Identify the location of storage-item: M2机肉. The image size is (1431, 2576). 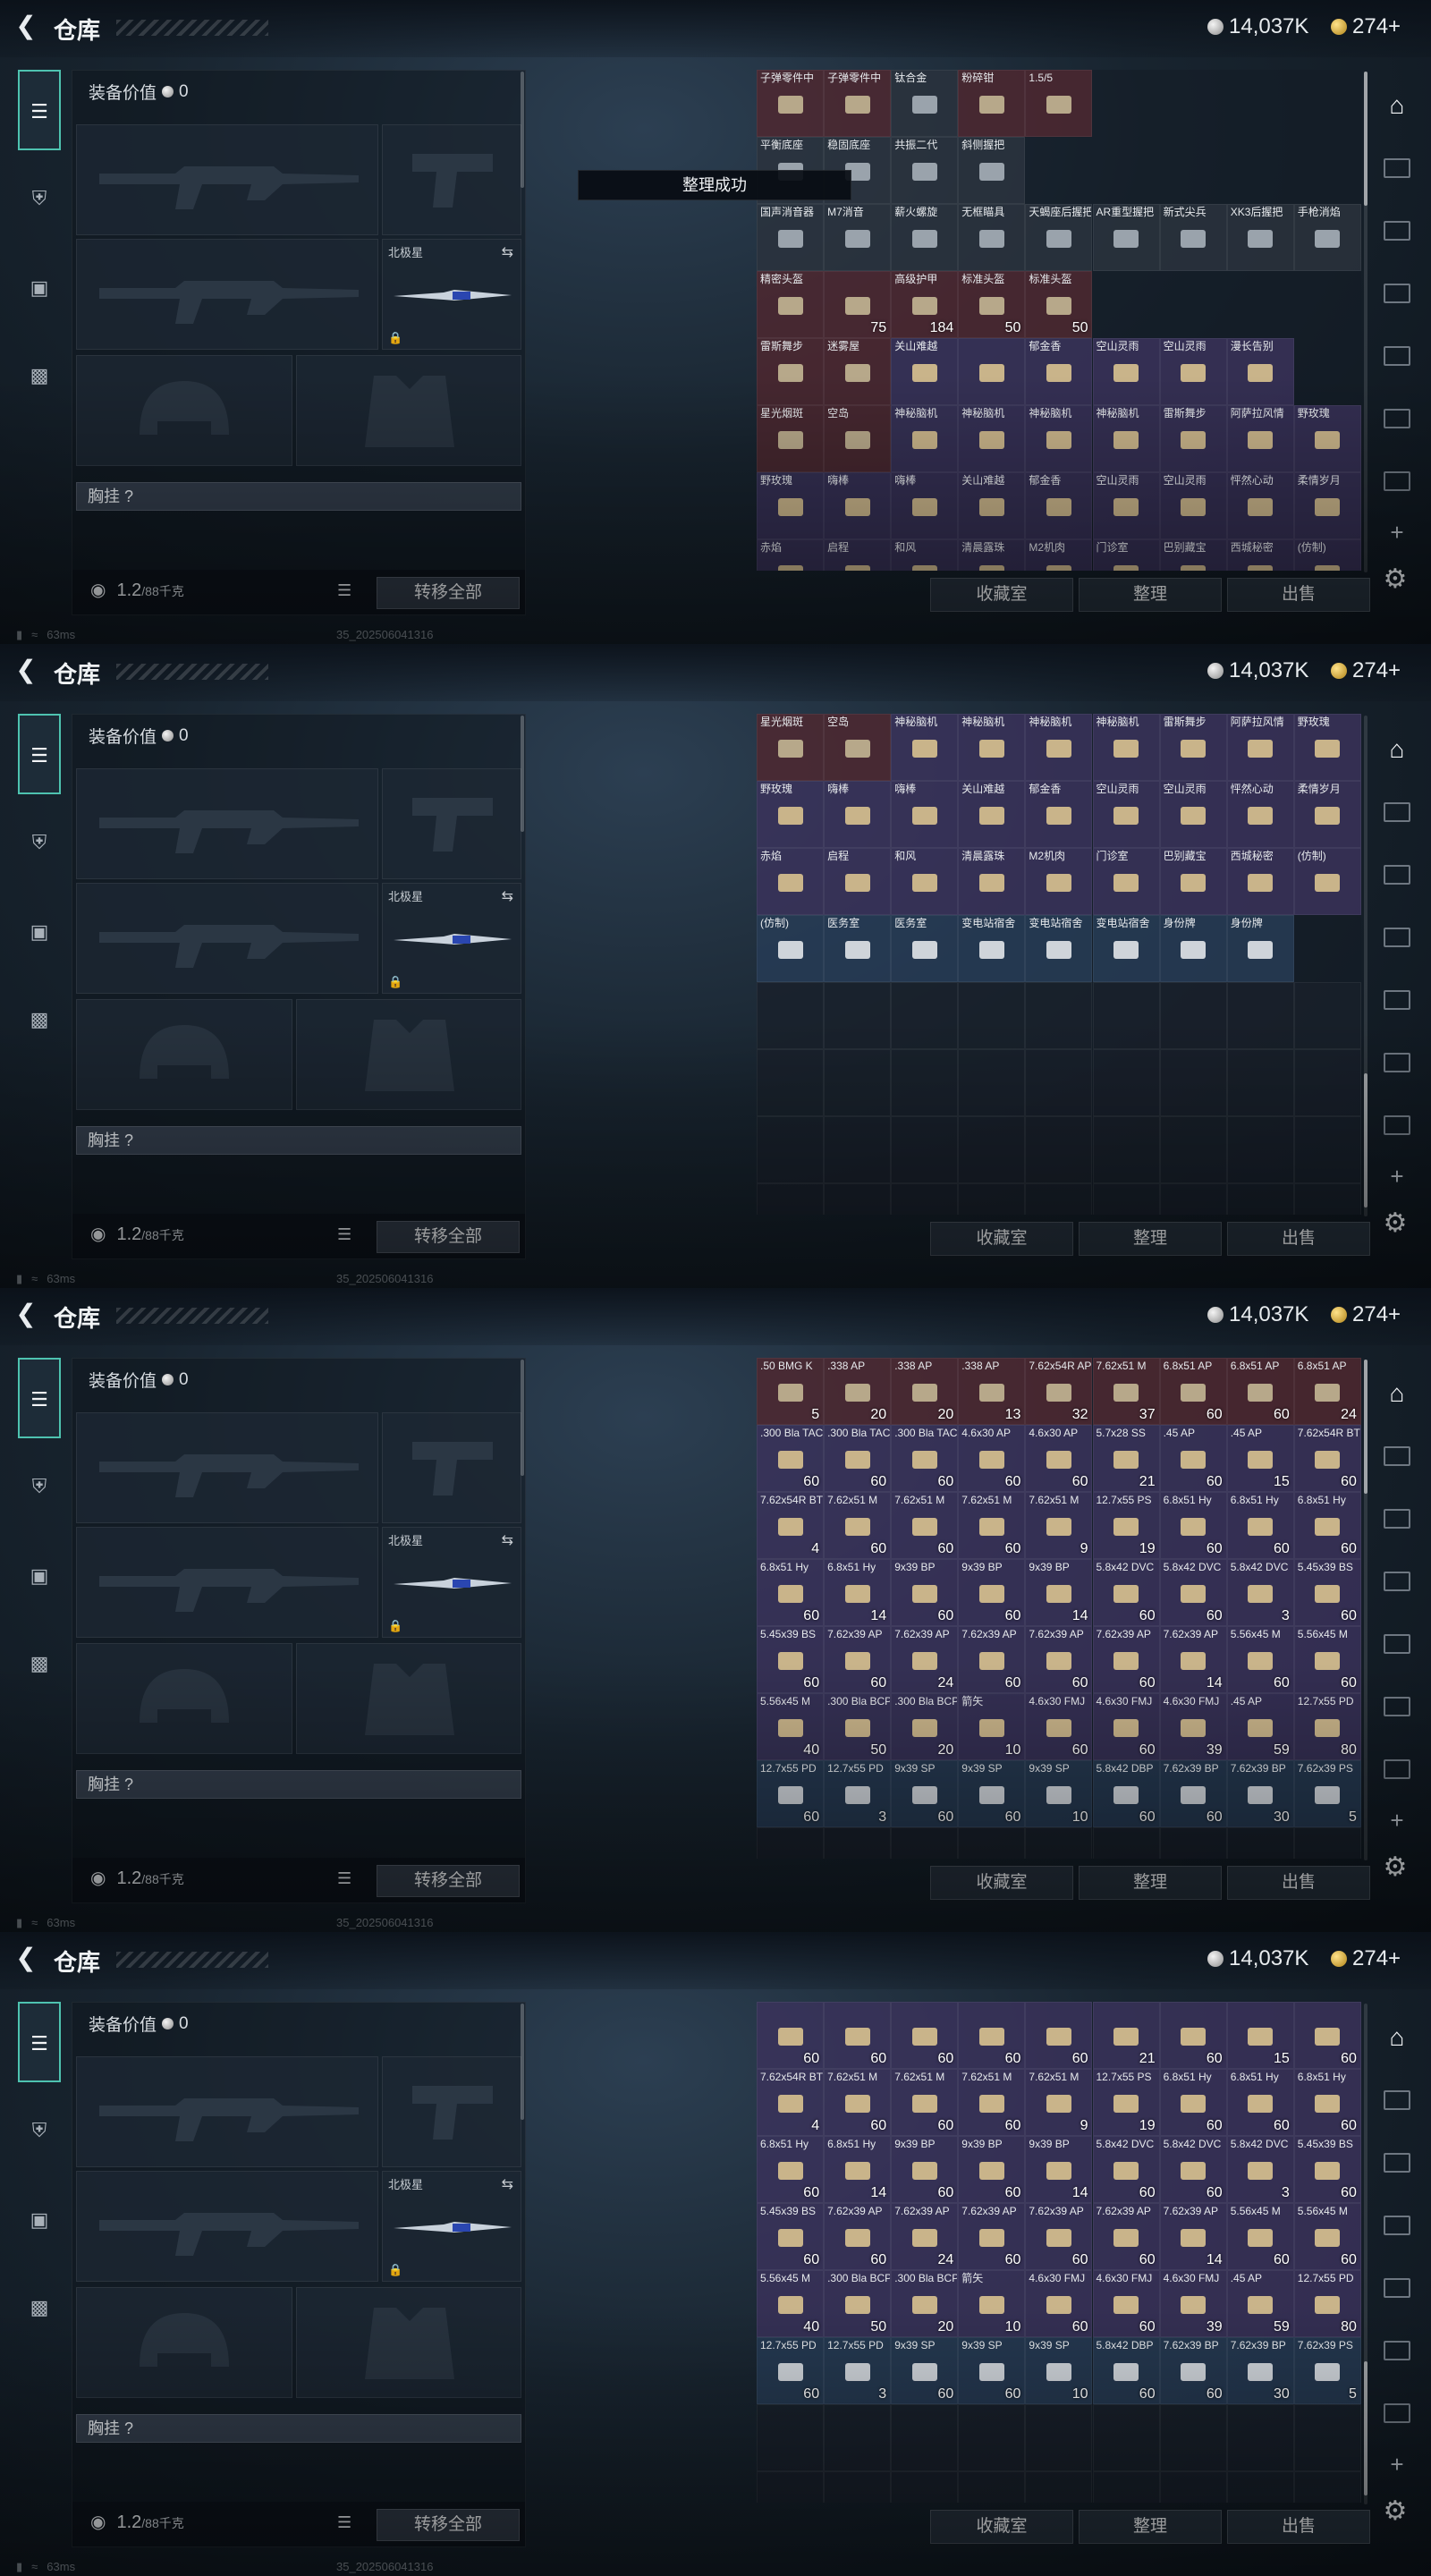
(1059, 881).